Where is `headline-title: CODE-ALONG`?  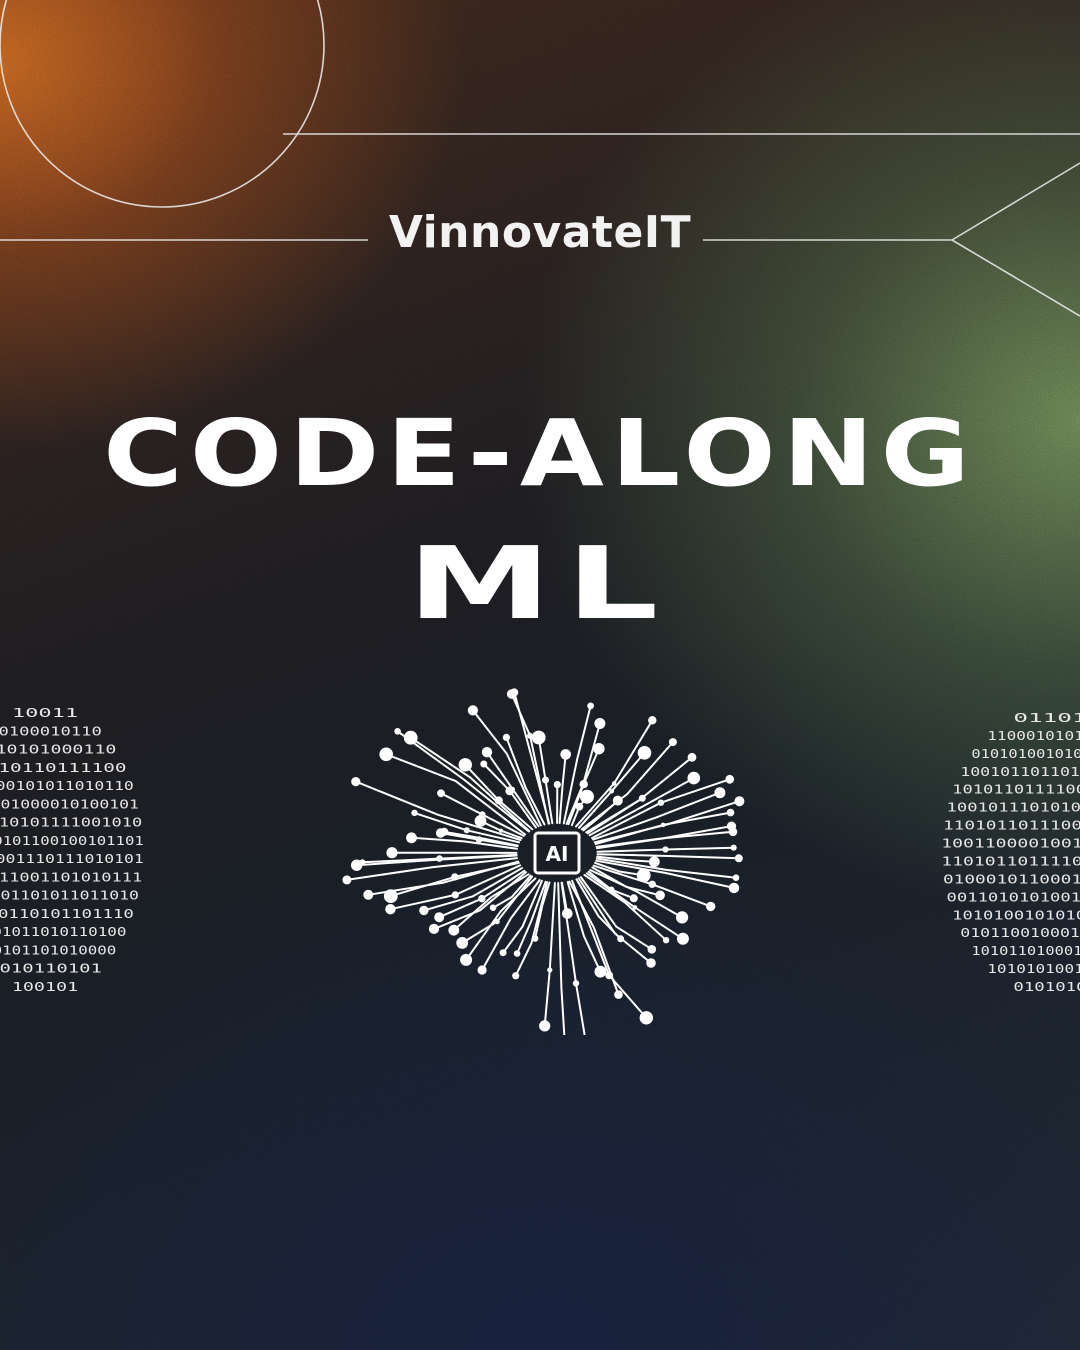 headline-title: CODE-ALONG is located at coordinates (540, 453).